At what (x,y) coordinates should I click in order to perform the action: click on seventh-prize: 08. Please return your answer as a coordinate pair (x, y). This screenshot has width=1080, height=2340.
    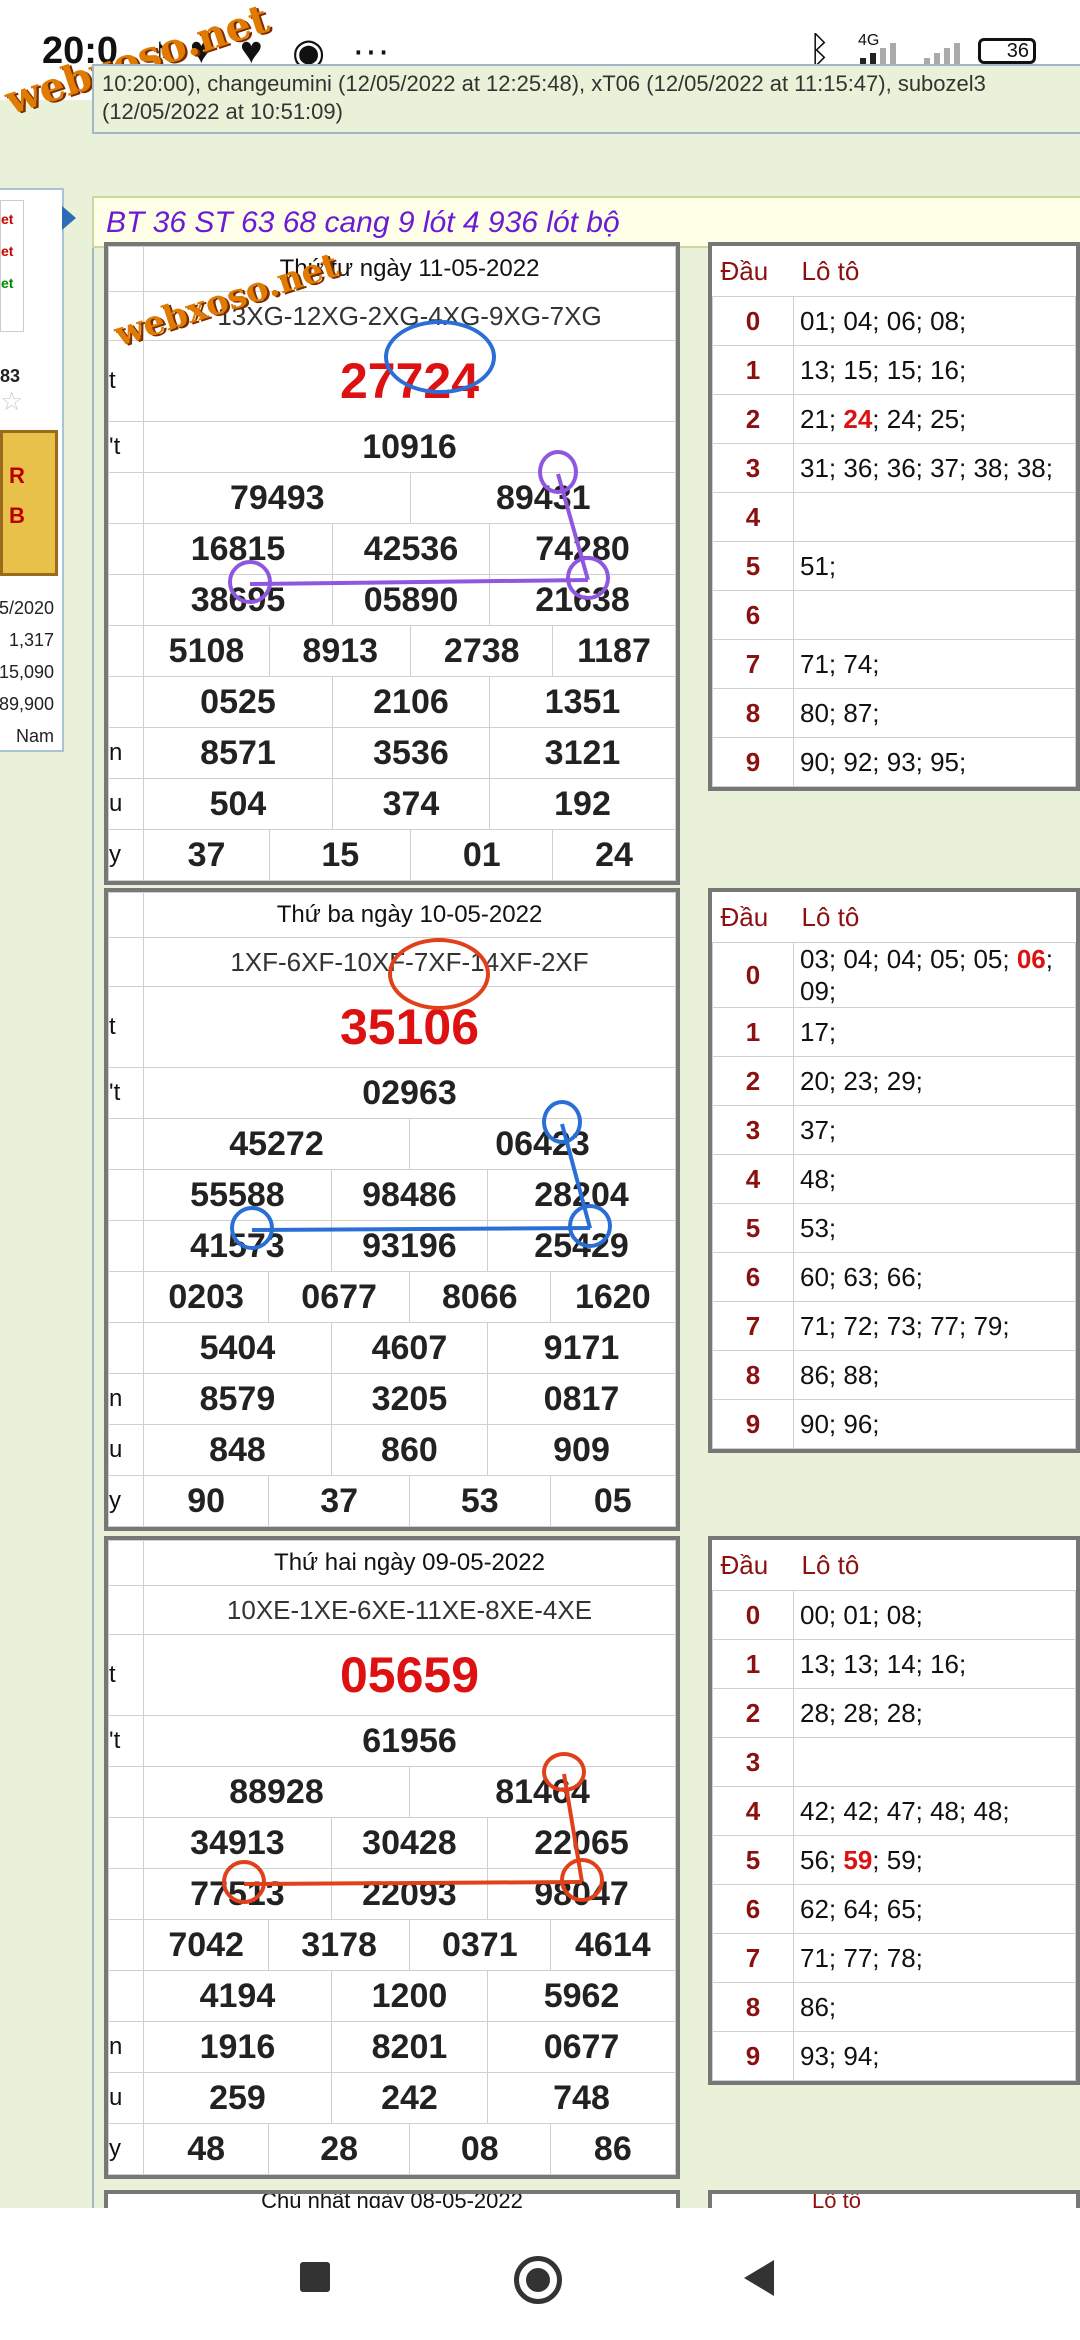
    Looking at the image, I should click on (479, 2149).